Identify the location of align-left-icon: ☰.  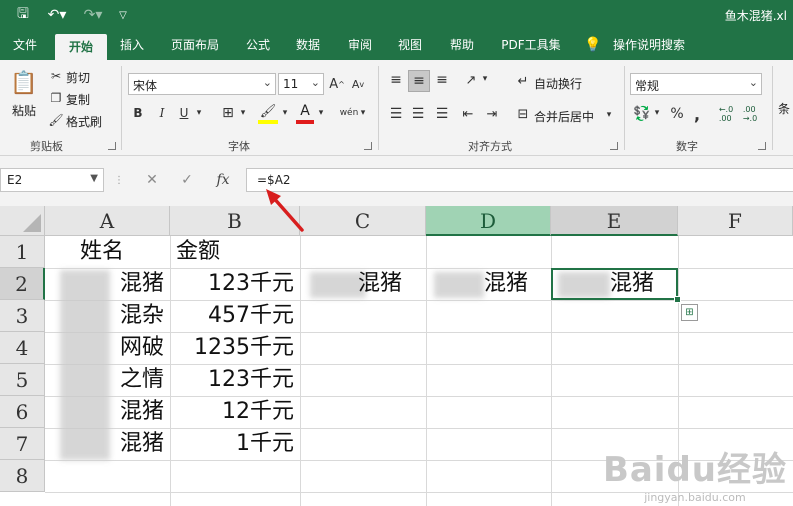
(396, 114).